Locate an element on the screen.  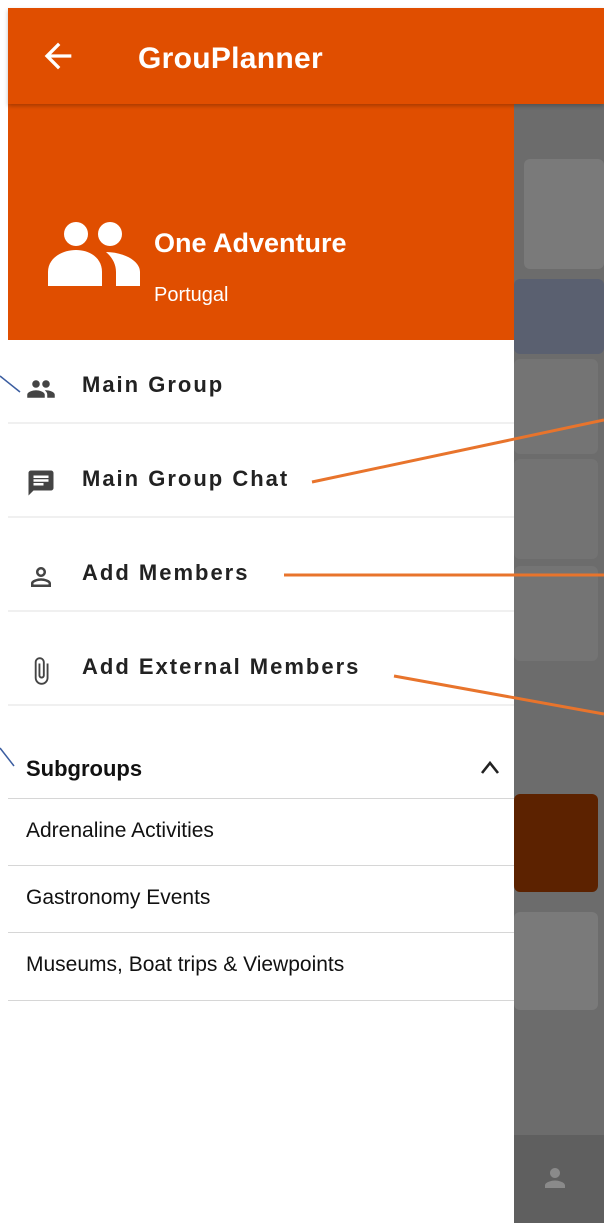
paperclip-icon is located at coordinates (41, 671).